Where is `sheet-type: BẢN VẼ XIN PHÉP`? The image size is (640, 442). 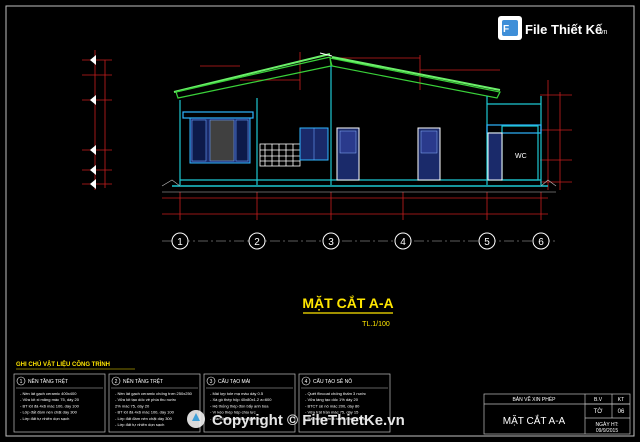 sheet-type: BẢN VẼ XIN PHÉP is located at coordinates (534, 399).